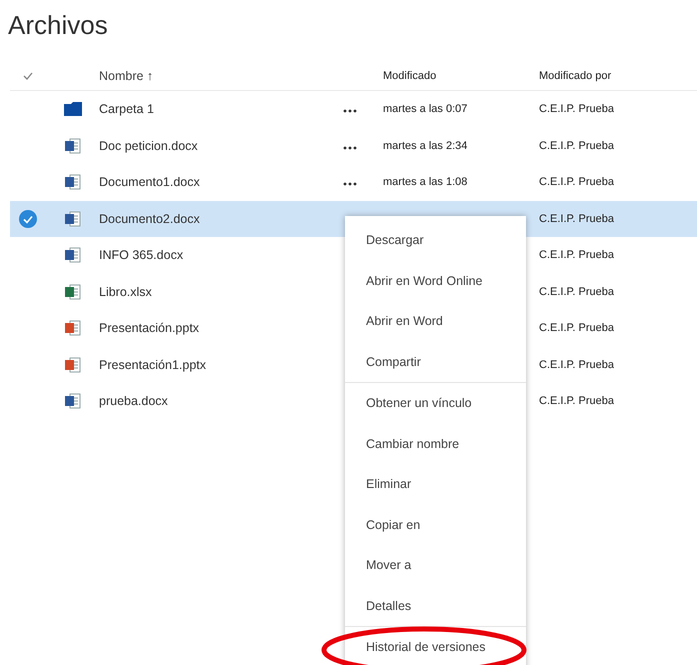 The width and height of the screenshot is (697, 665). Describe the element at coordinates (419, 403) in the screenshot. I see `menu-item: Obtener un vínculo` at that location.